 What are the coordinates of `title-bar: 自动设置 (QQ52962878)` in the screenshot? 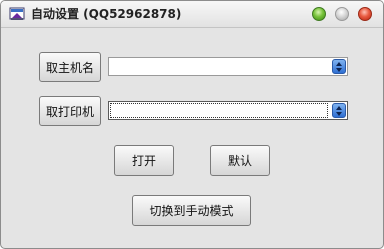 It's located at (192, 14).